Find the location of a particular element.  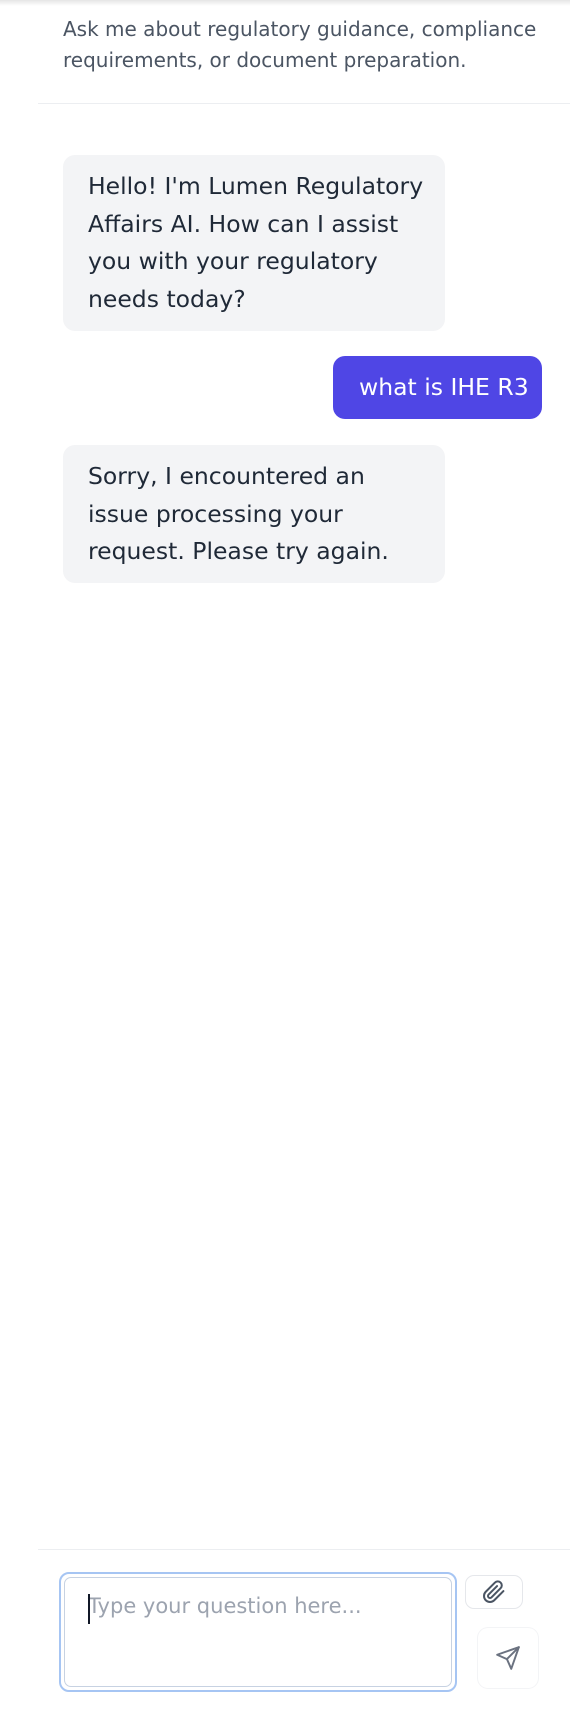

paperclip-icon is located at coordinates (494, 1592).